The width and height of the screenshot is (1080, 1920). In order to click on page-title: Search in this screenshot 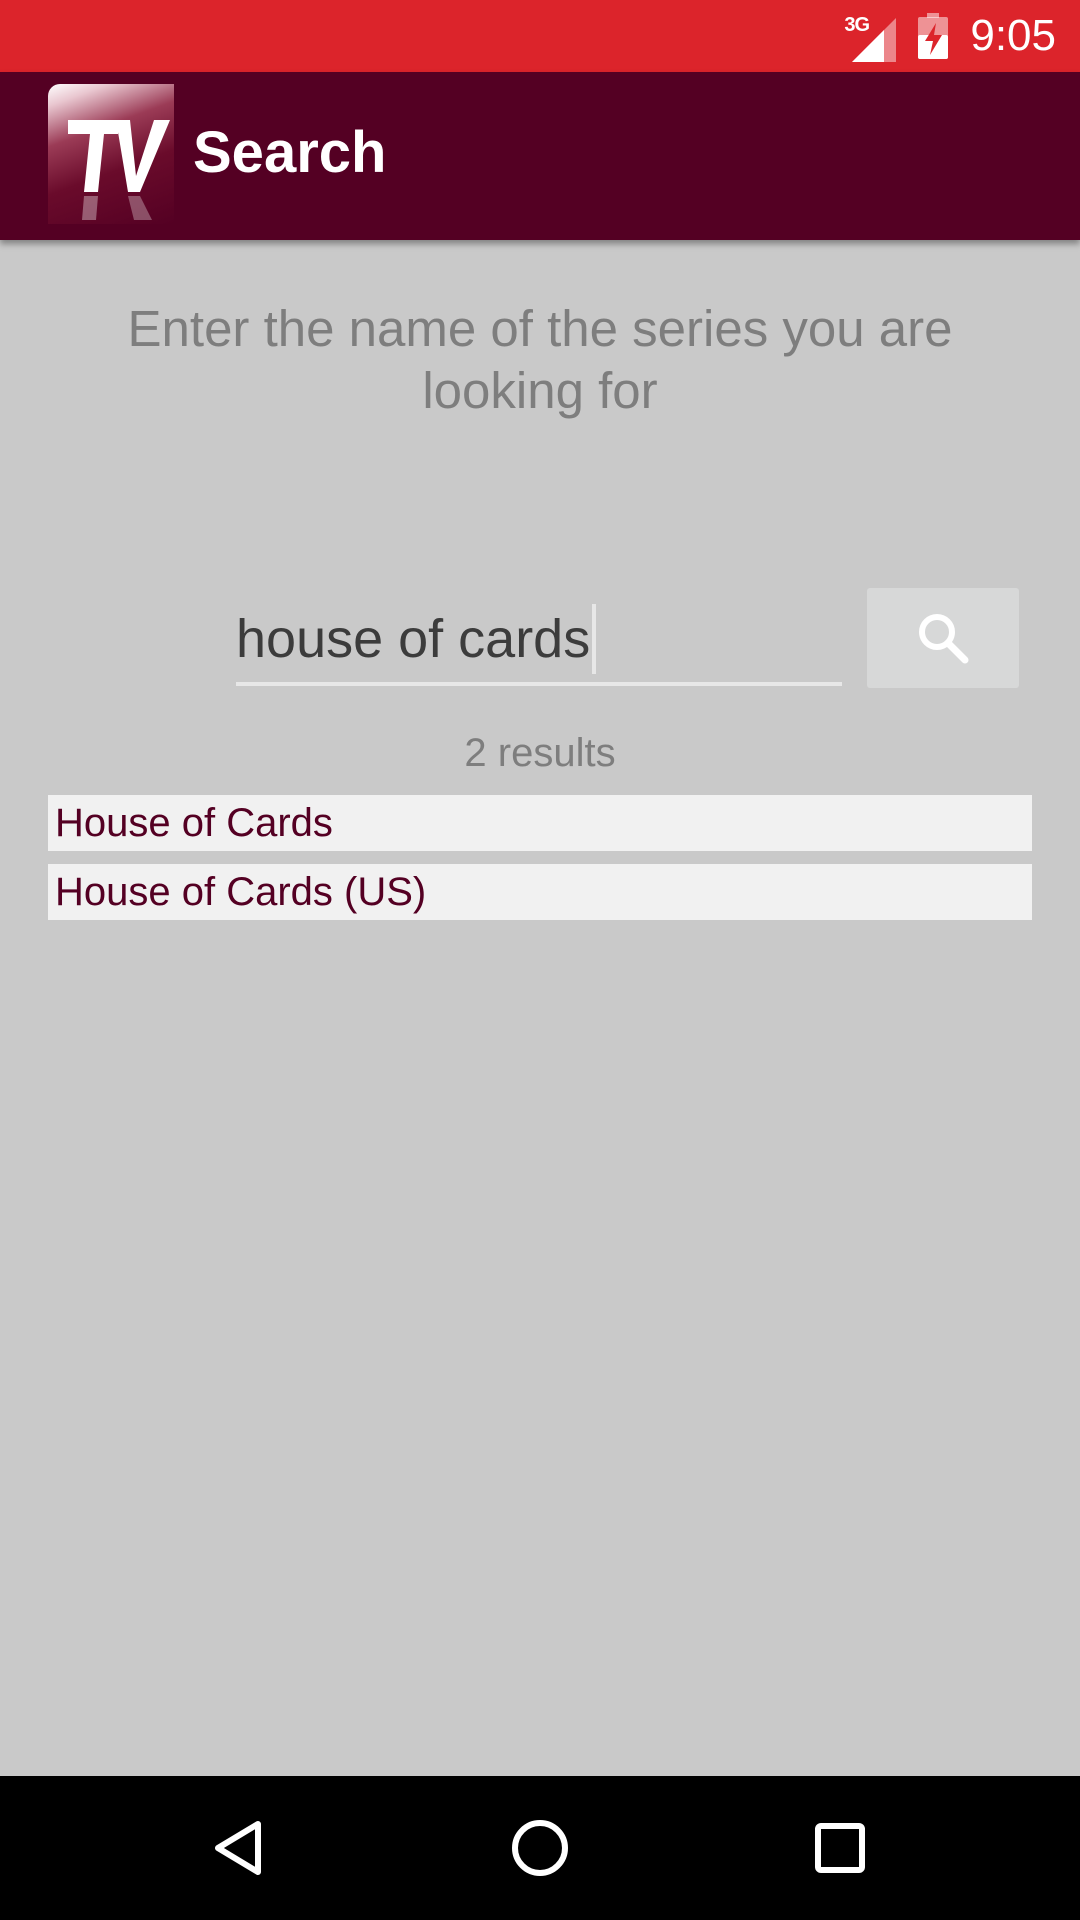, I will do `click(290, 152)`.